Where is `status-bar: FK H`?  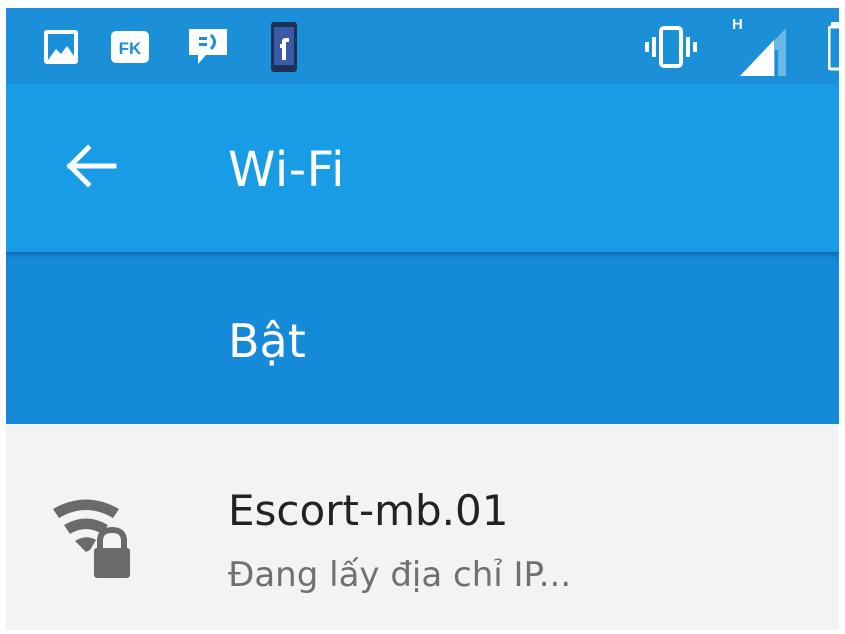
status-bar: FK H is located at coordinates (422, 46).